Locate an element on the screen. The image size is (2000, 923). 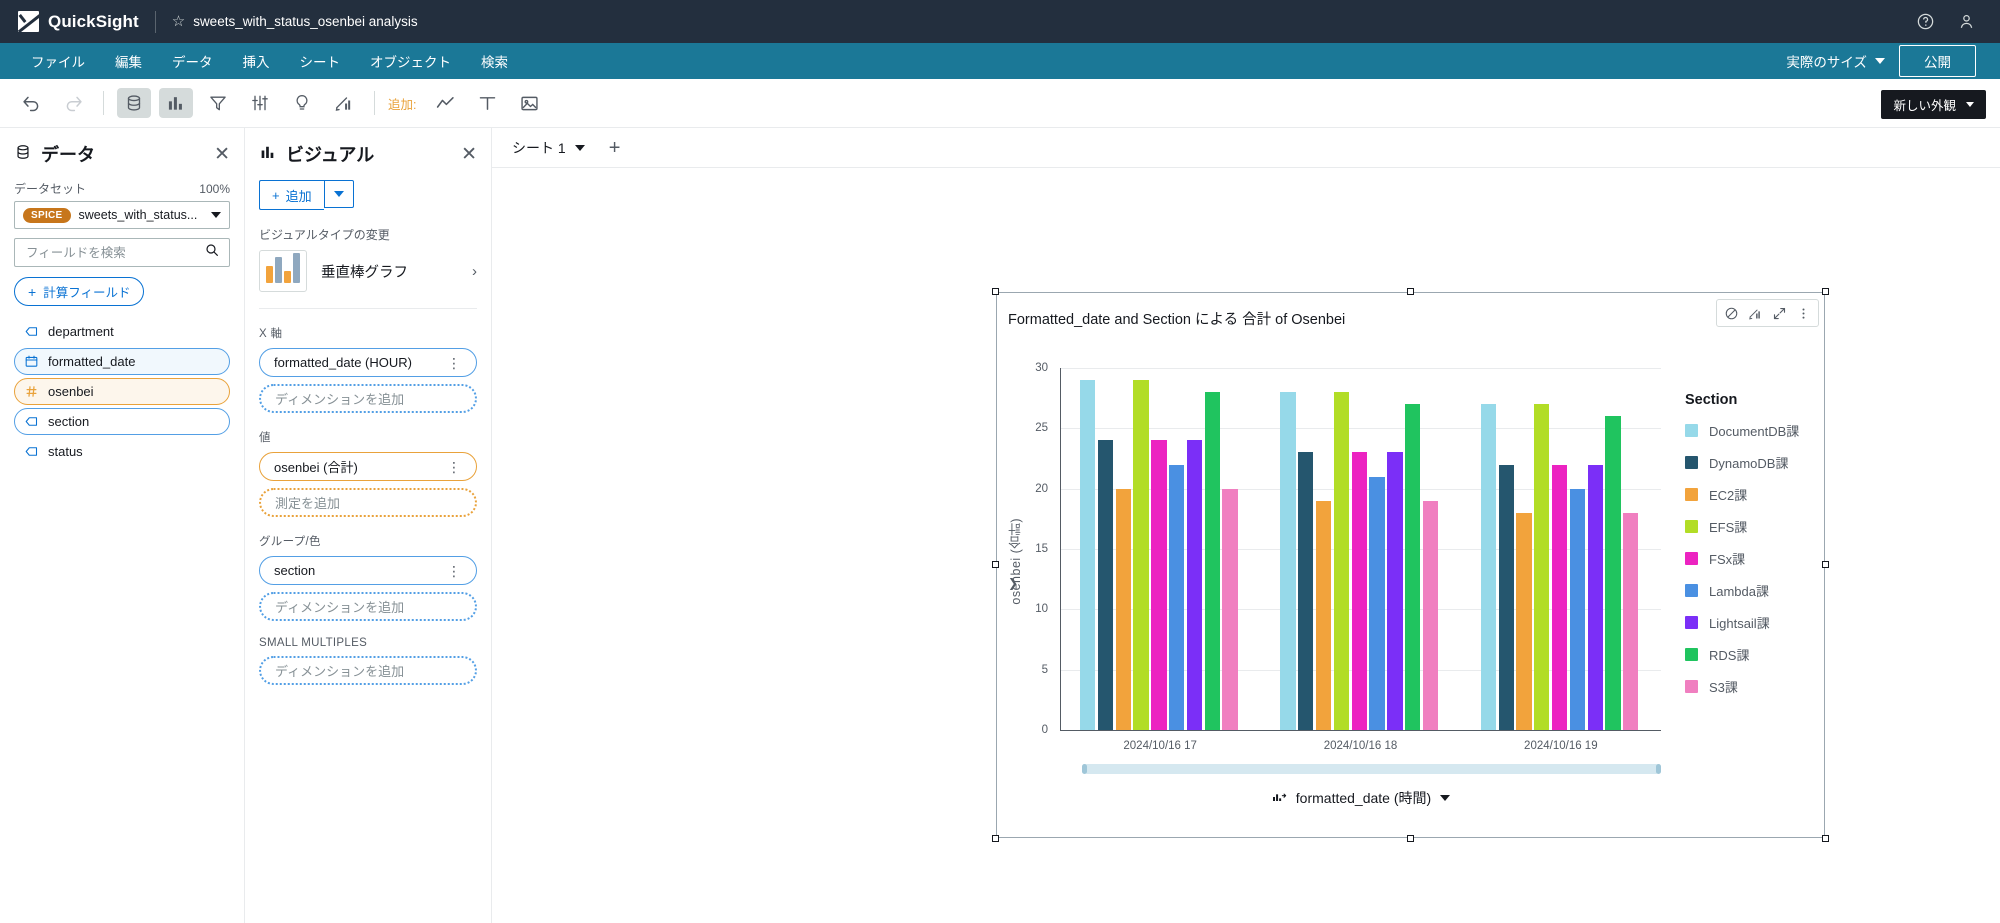
chevron-right-icon: › is located at coordinates (474, 271).